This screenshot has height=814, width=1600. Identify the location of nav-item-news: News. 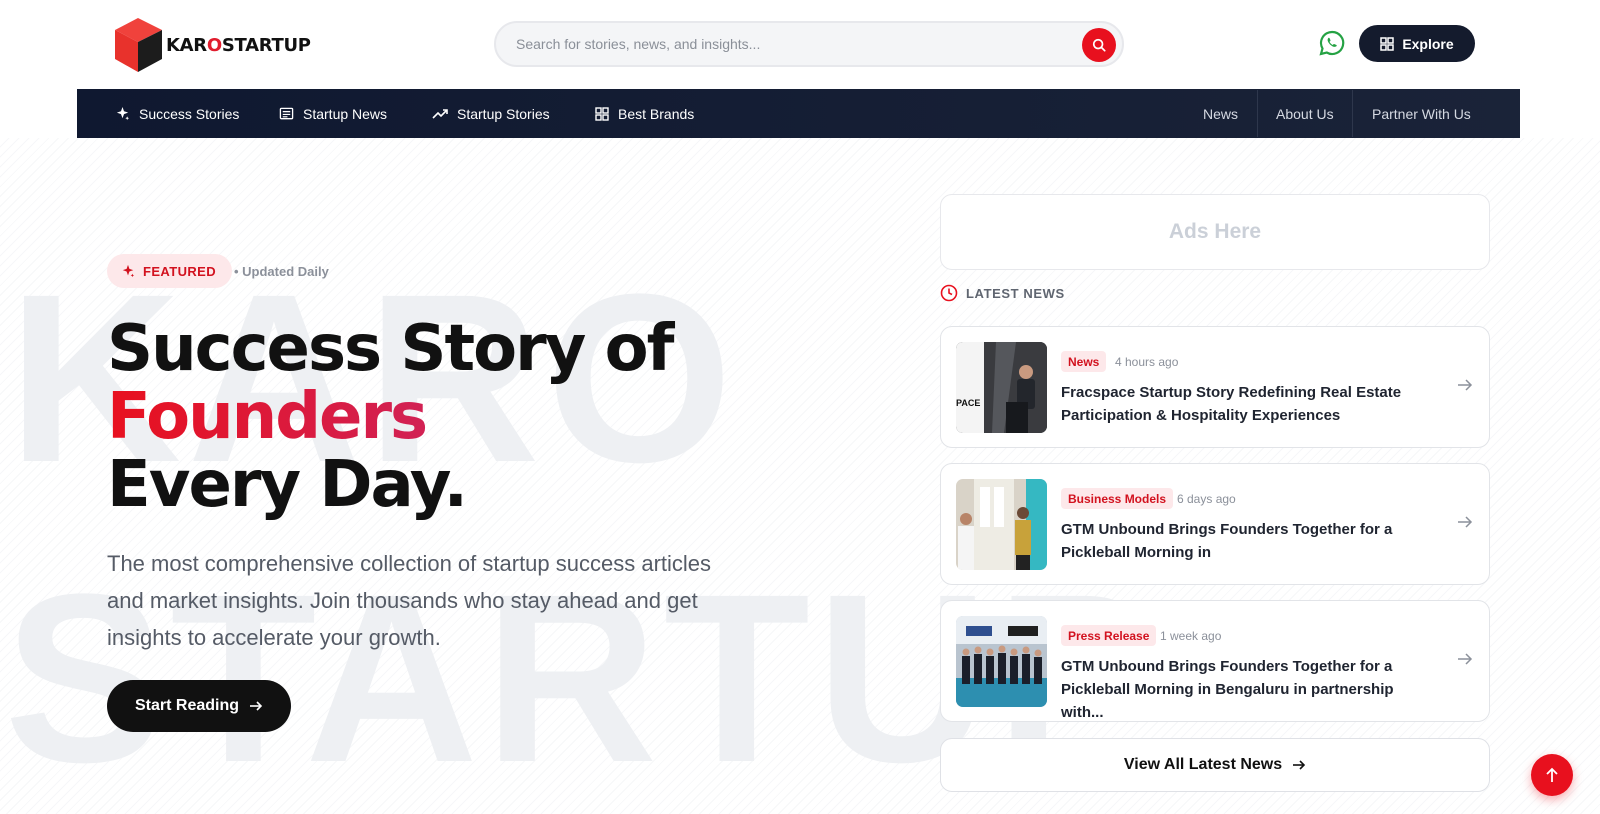
(1220, 113).